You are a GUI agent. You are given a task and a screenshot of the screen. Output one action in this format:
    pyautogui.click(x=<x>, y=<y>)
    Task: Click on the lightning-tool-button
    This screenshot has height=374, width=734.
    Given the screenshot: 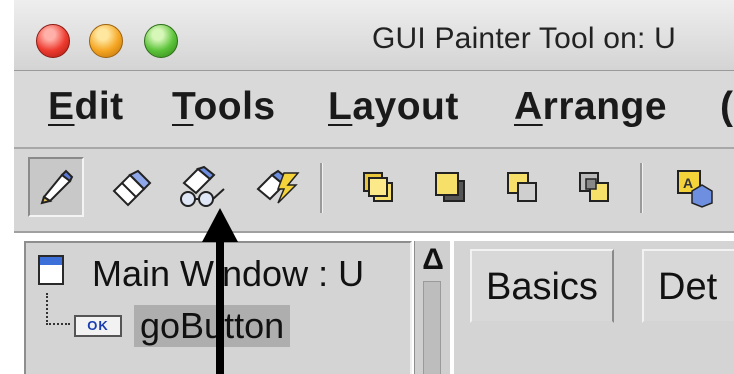 What is the action you would take?
    pyautogui.click(x=278, y=187)
    